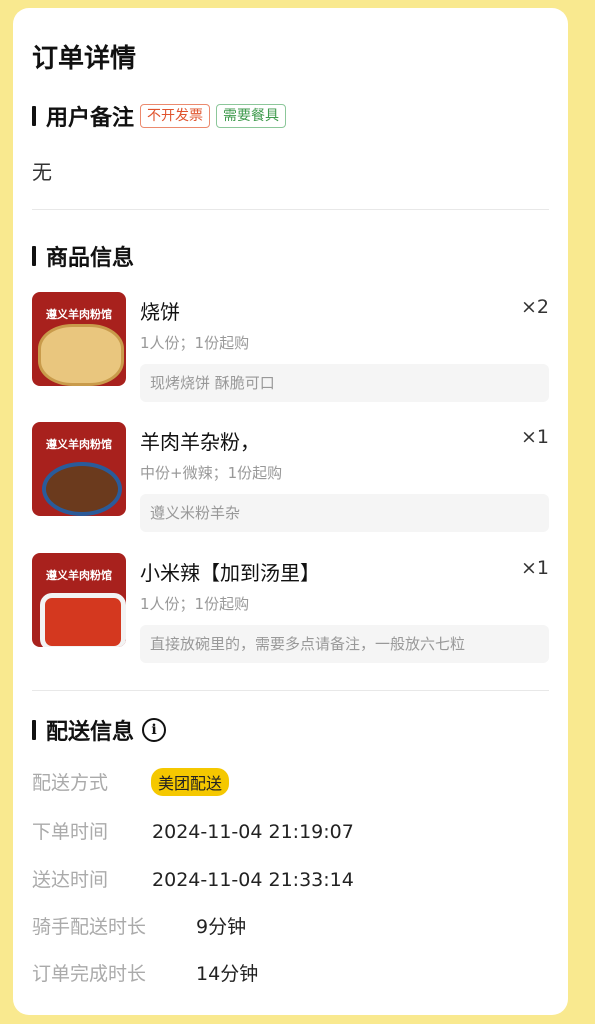  I want to click on row-label: 下单时间, so click(70, 832).